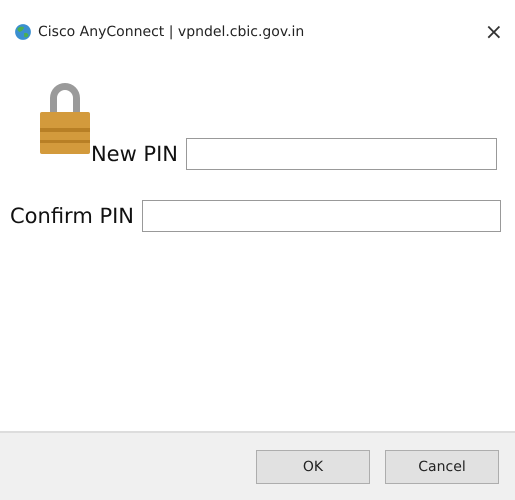  I want to click on close-button: ×, so click(493, 32).